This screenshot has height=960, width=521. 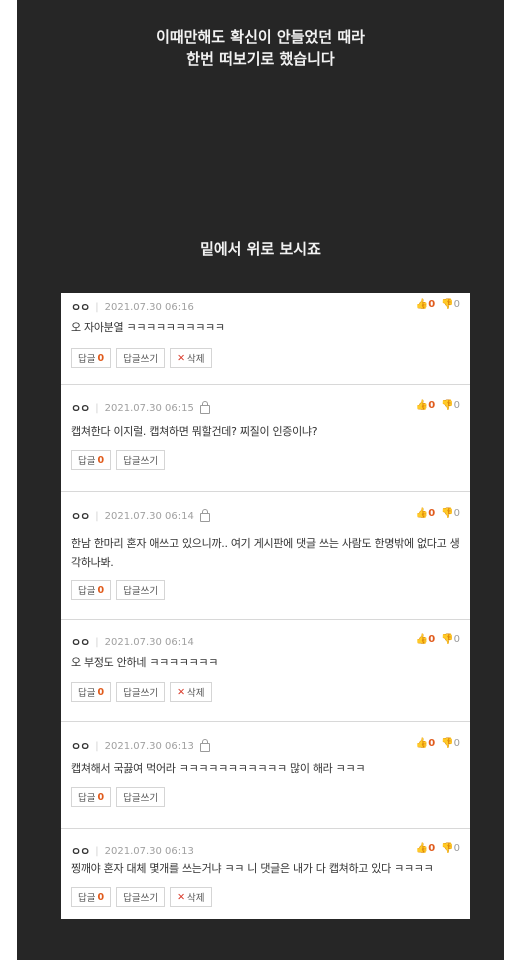 What do you see at coordinates (149, 408) in the screenshot?
I see `comment-date: 2021.07.30 06:15` at bounding box center [149, 408].